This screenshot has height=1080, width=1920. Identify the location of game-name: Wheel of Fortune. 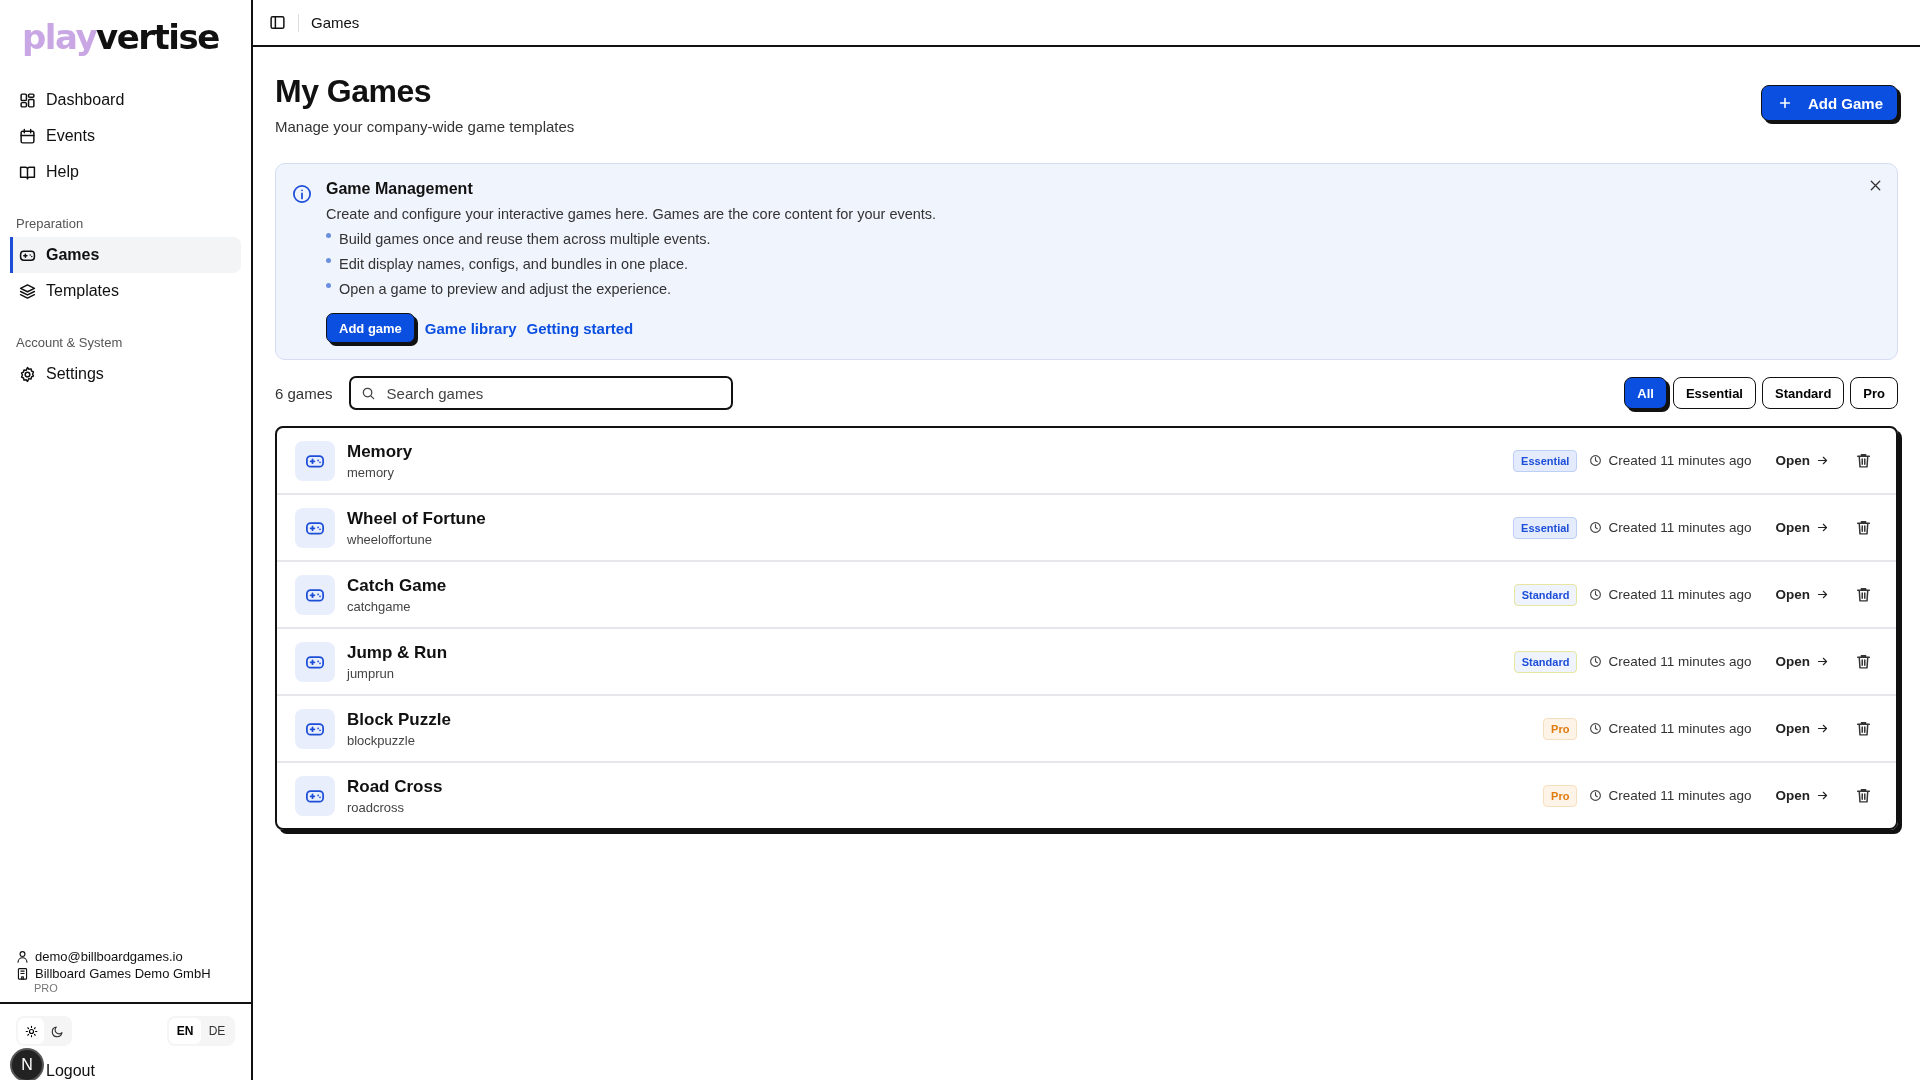
(930, 518).